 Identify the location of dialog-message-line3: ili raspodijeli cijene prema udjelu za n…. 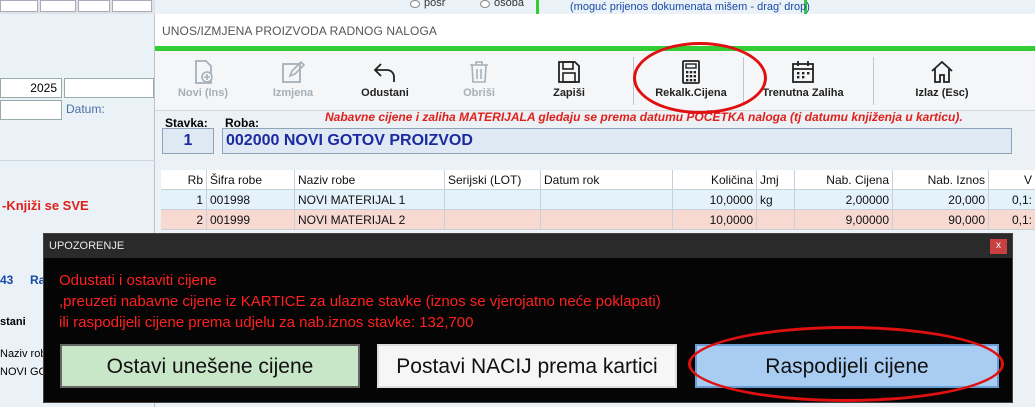
(266, 322).